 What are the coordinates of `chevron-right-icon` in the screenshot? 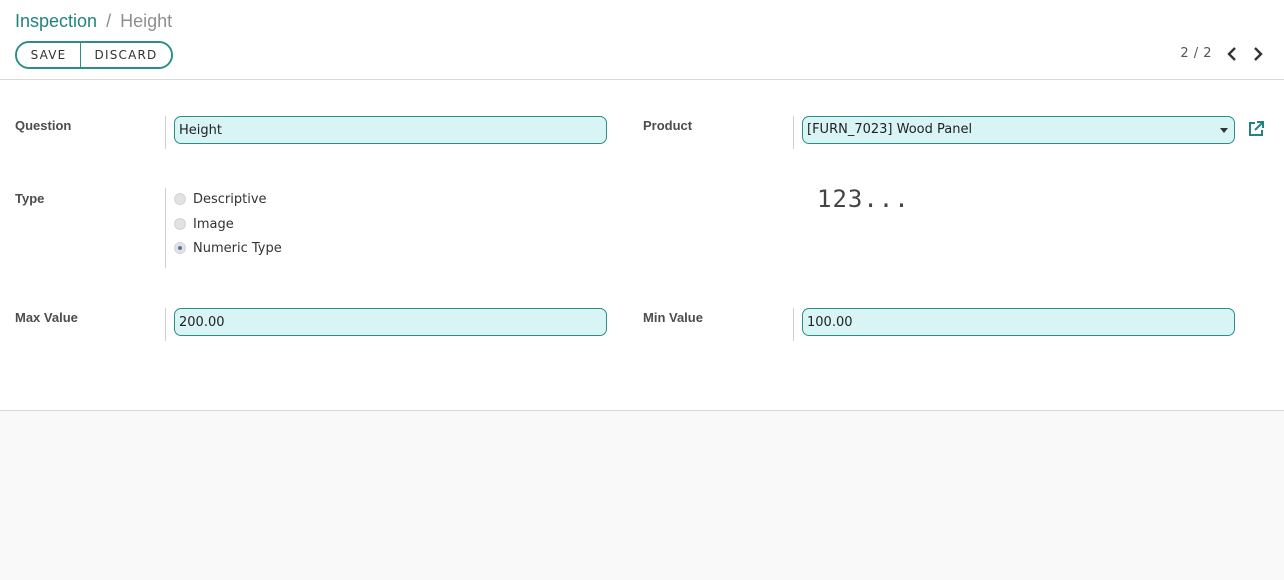 It's located at (1258, 54).